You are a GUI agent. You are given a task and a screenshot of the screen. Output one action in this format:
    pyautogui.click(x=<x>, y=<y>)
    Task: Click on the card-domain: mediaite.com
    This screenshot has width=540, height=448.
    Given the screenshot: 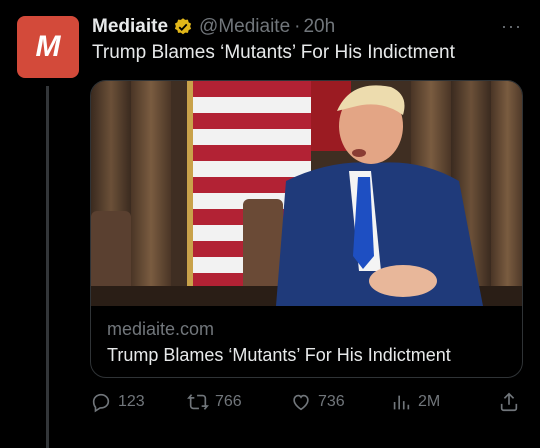 What is the action you would take?
    pyautogui.click(x=160, y=329)
    